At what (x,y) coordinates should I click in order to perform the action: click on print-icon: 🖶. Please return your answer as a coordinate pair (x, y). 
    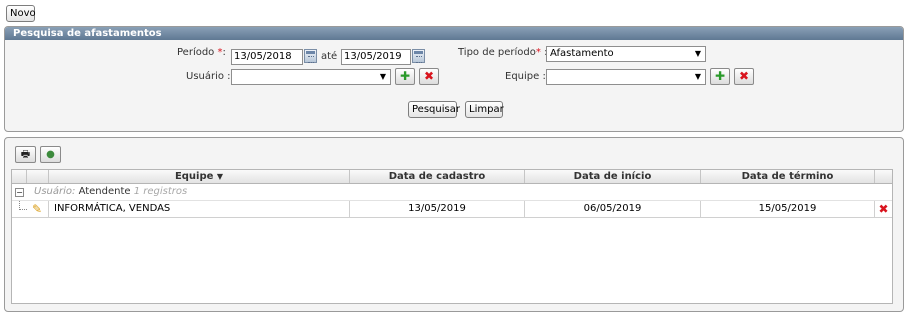
    Looking at the image, I should click on (25, 154).